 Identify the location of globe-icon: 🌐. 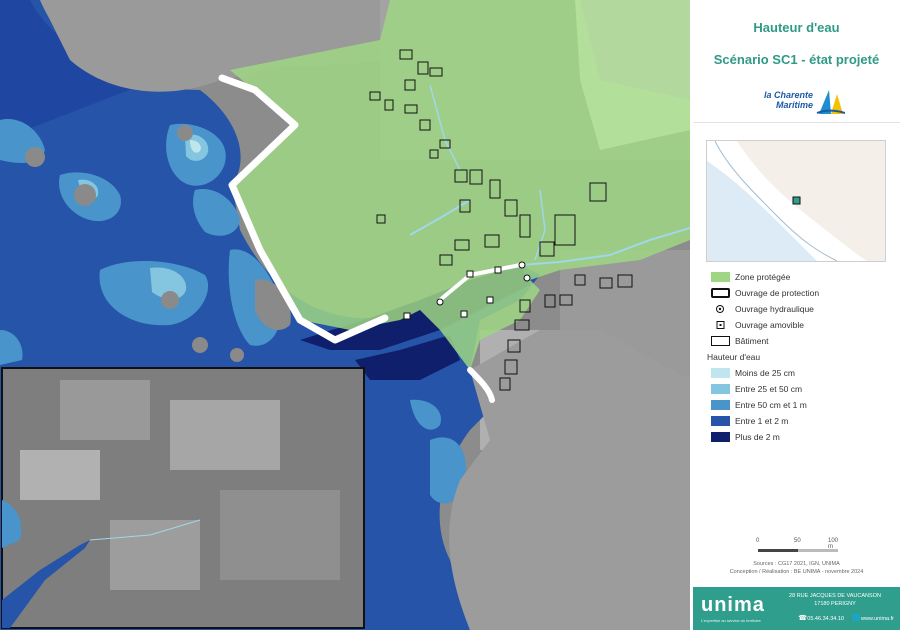
(856, 618).